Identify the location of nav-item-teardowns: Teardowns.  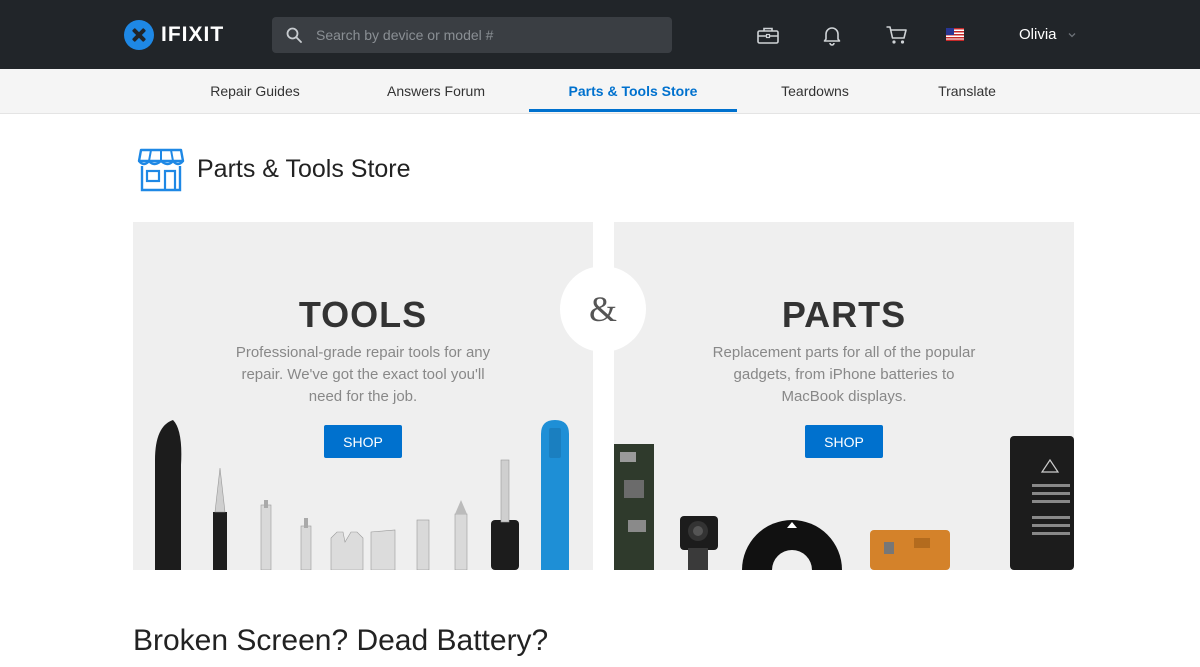
(815, 91).